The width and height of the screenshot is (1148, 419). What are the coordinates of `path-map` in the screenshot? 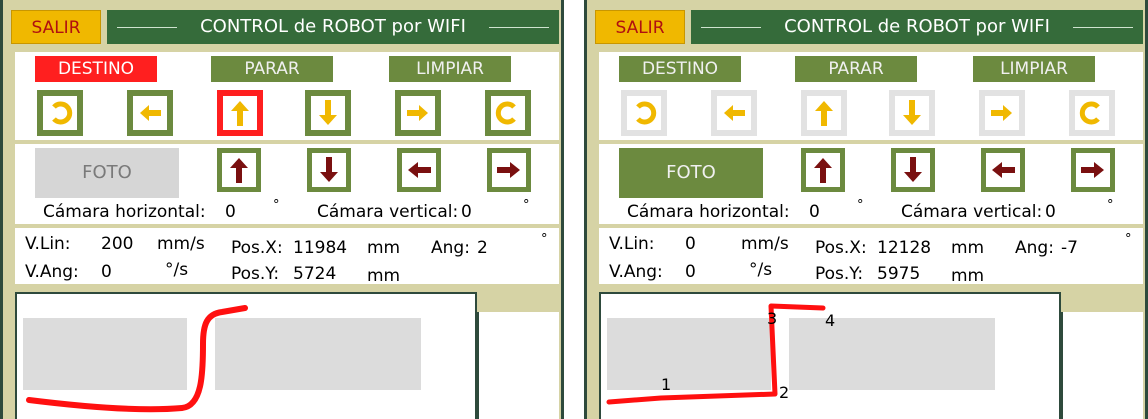 It's located at (246, 355).